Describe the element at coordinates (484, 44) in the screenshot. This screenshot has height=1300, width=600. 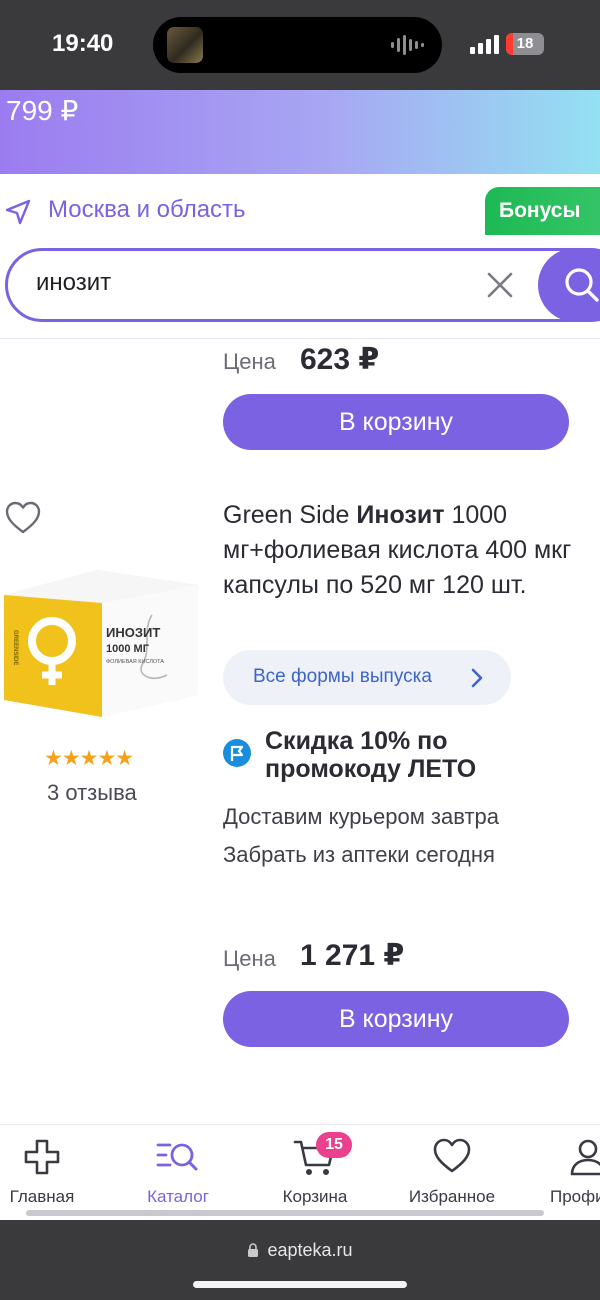
I see `cellular-signal-icon` at that location.